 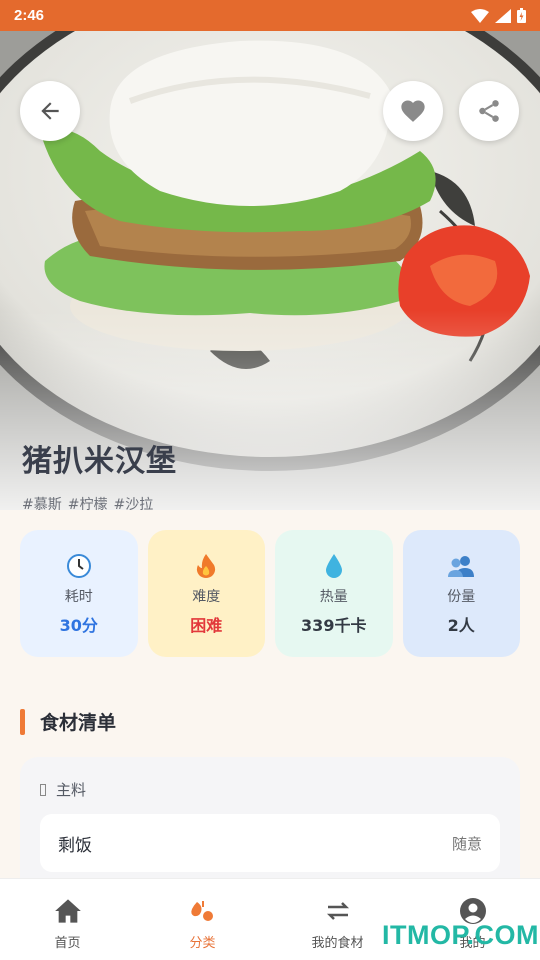 What do you see at coordinates (75, 845) in the screenshot?
I see `ingredient-name: 剩饭` at bounding box center [75, 845].